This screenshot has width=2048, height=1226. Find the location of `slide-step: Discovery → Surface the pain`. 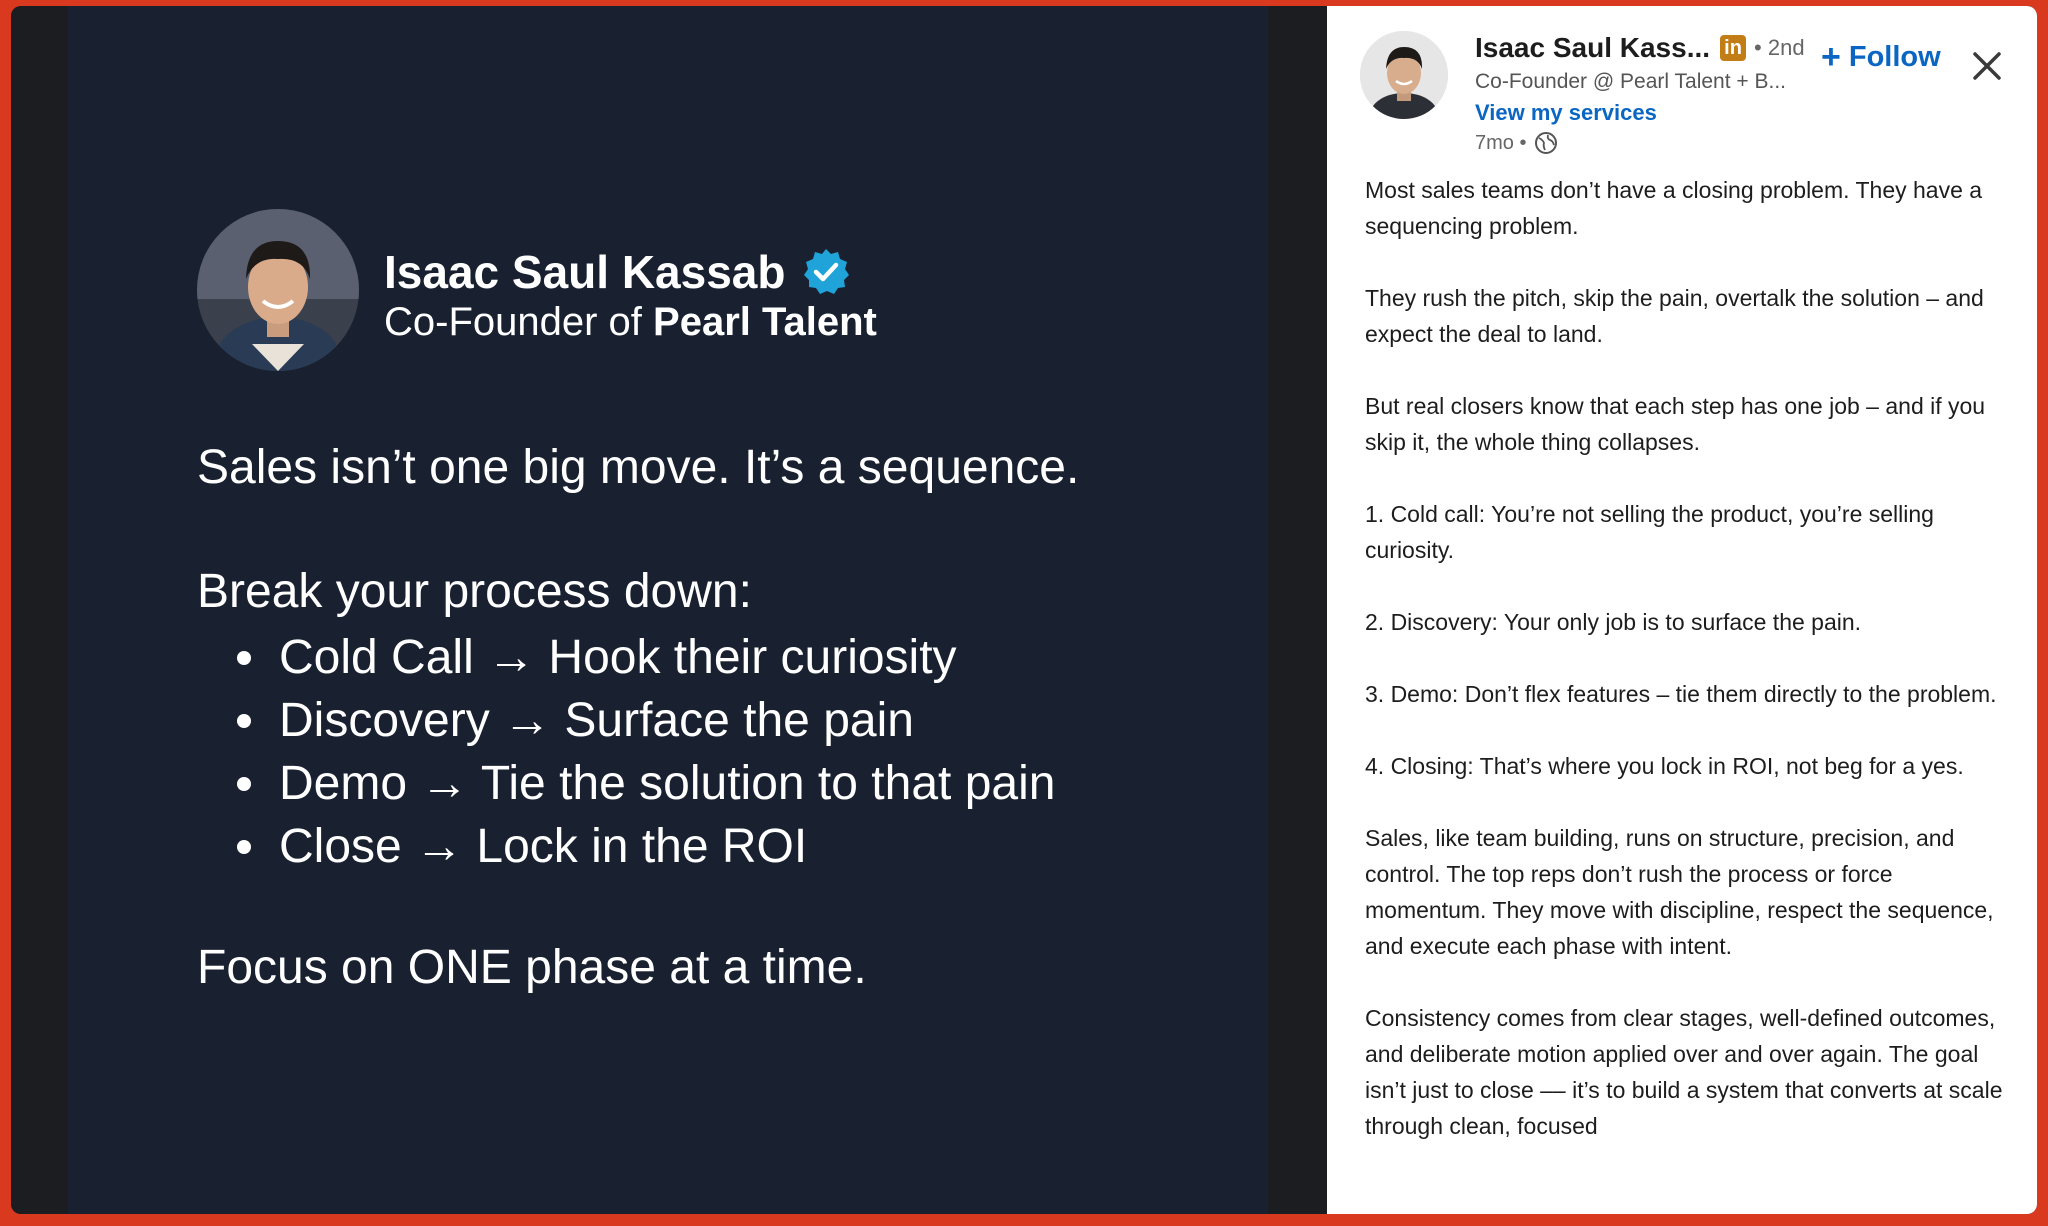

slide-step: Discovery → Surface the pain is located at coordinates (646, 720).